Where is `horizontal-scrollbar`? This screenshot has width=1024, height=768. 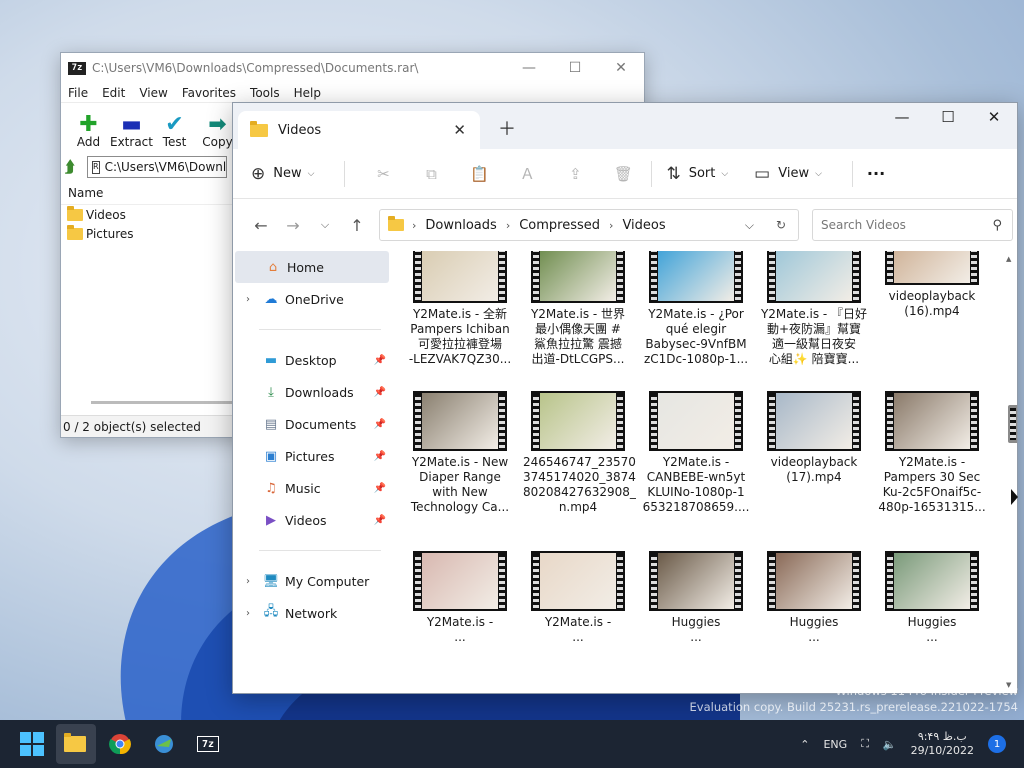
horizontal-scrollbar is located at coordinates (165, 402).